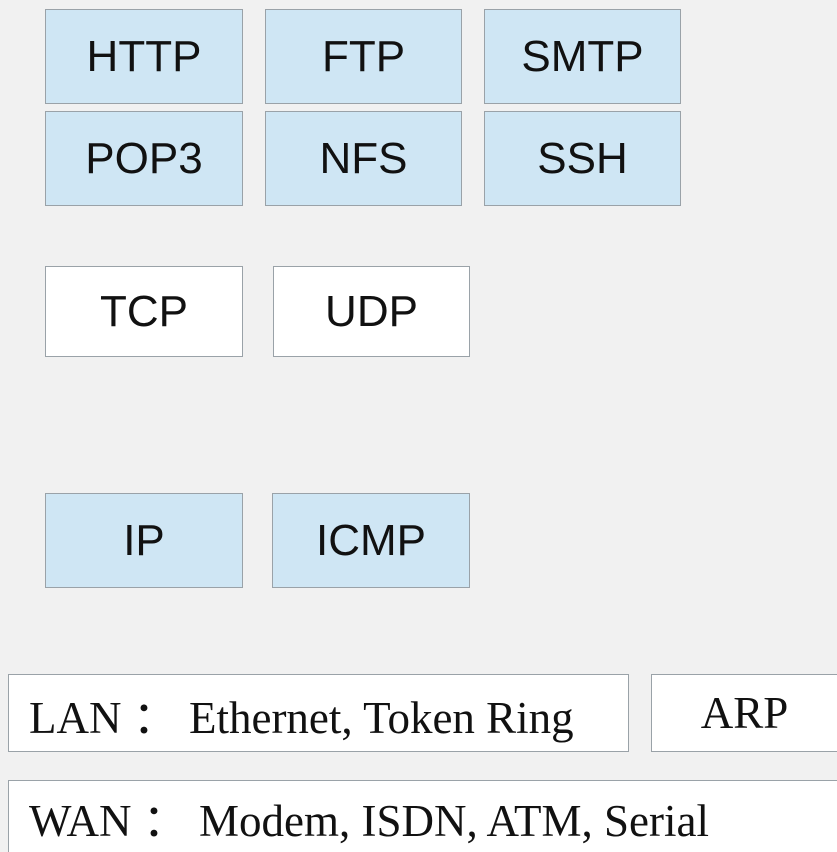 Image resolution: width=837 pixels, height=852 pixels. I want to click on wan-box: WAN ： Modem, ISDN, ATM, Serial, so click(422, 816).